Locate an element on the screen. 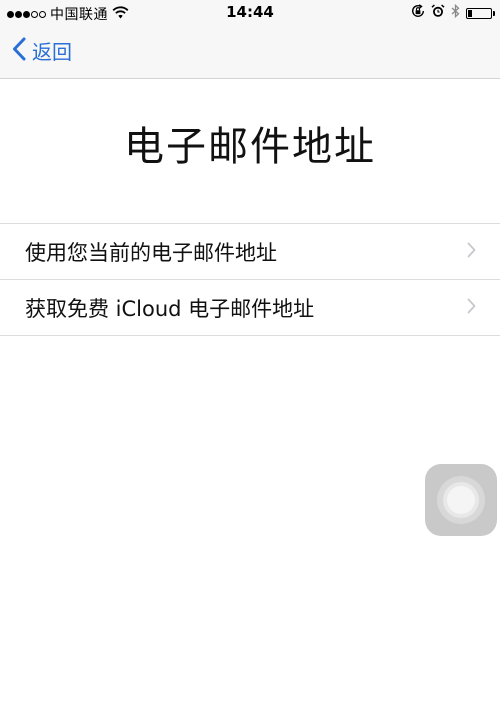  battery-icon is located at coordinates (480, 13).